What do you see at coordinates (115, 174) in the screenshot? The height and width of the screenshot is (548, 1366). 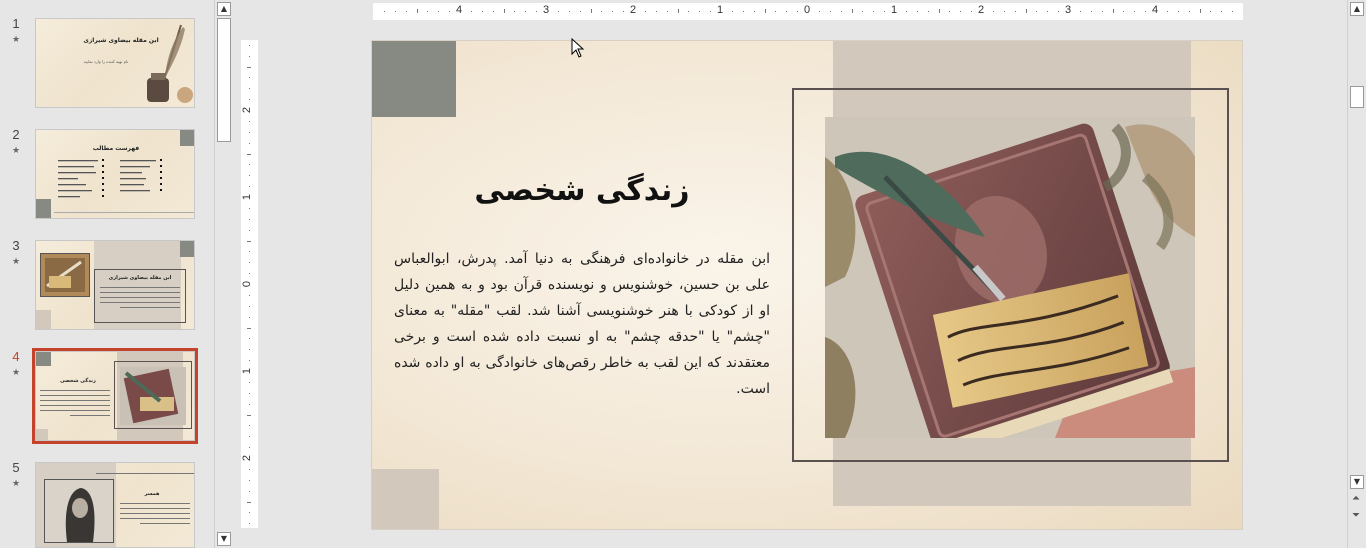 I see `slide-thumbnail-2: فهرست مطالب` at bounding box center [115, 174].